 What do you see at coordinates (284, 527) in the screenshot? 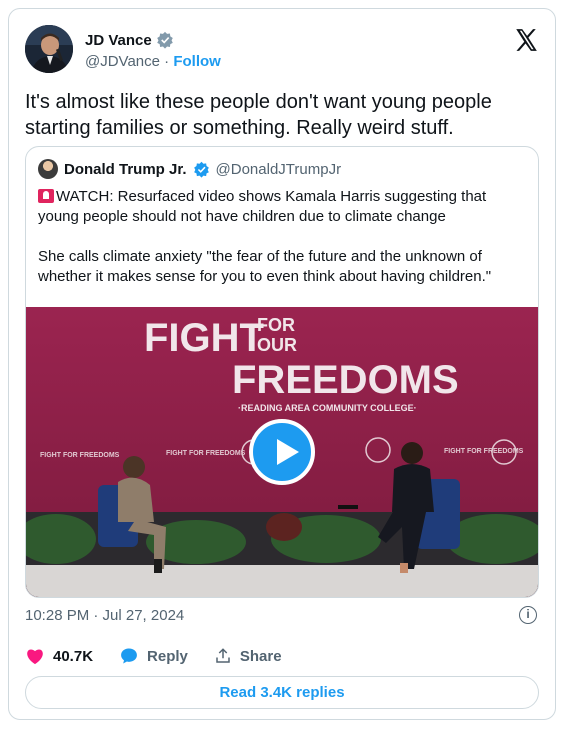
I see `flowers` at bounding box center [284, 527].